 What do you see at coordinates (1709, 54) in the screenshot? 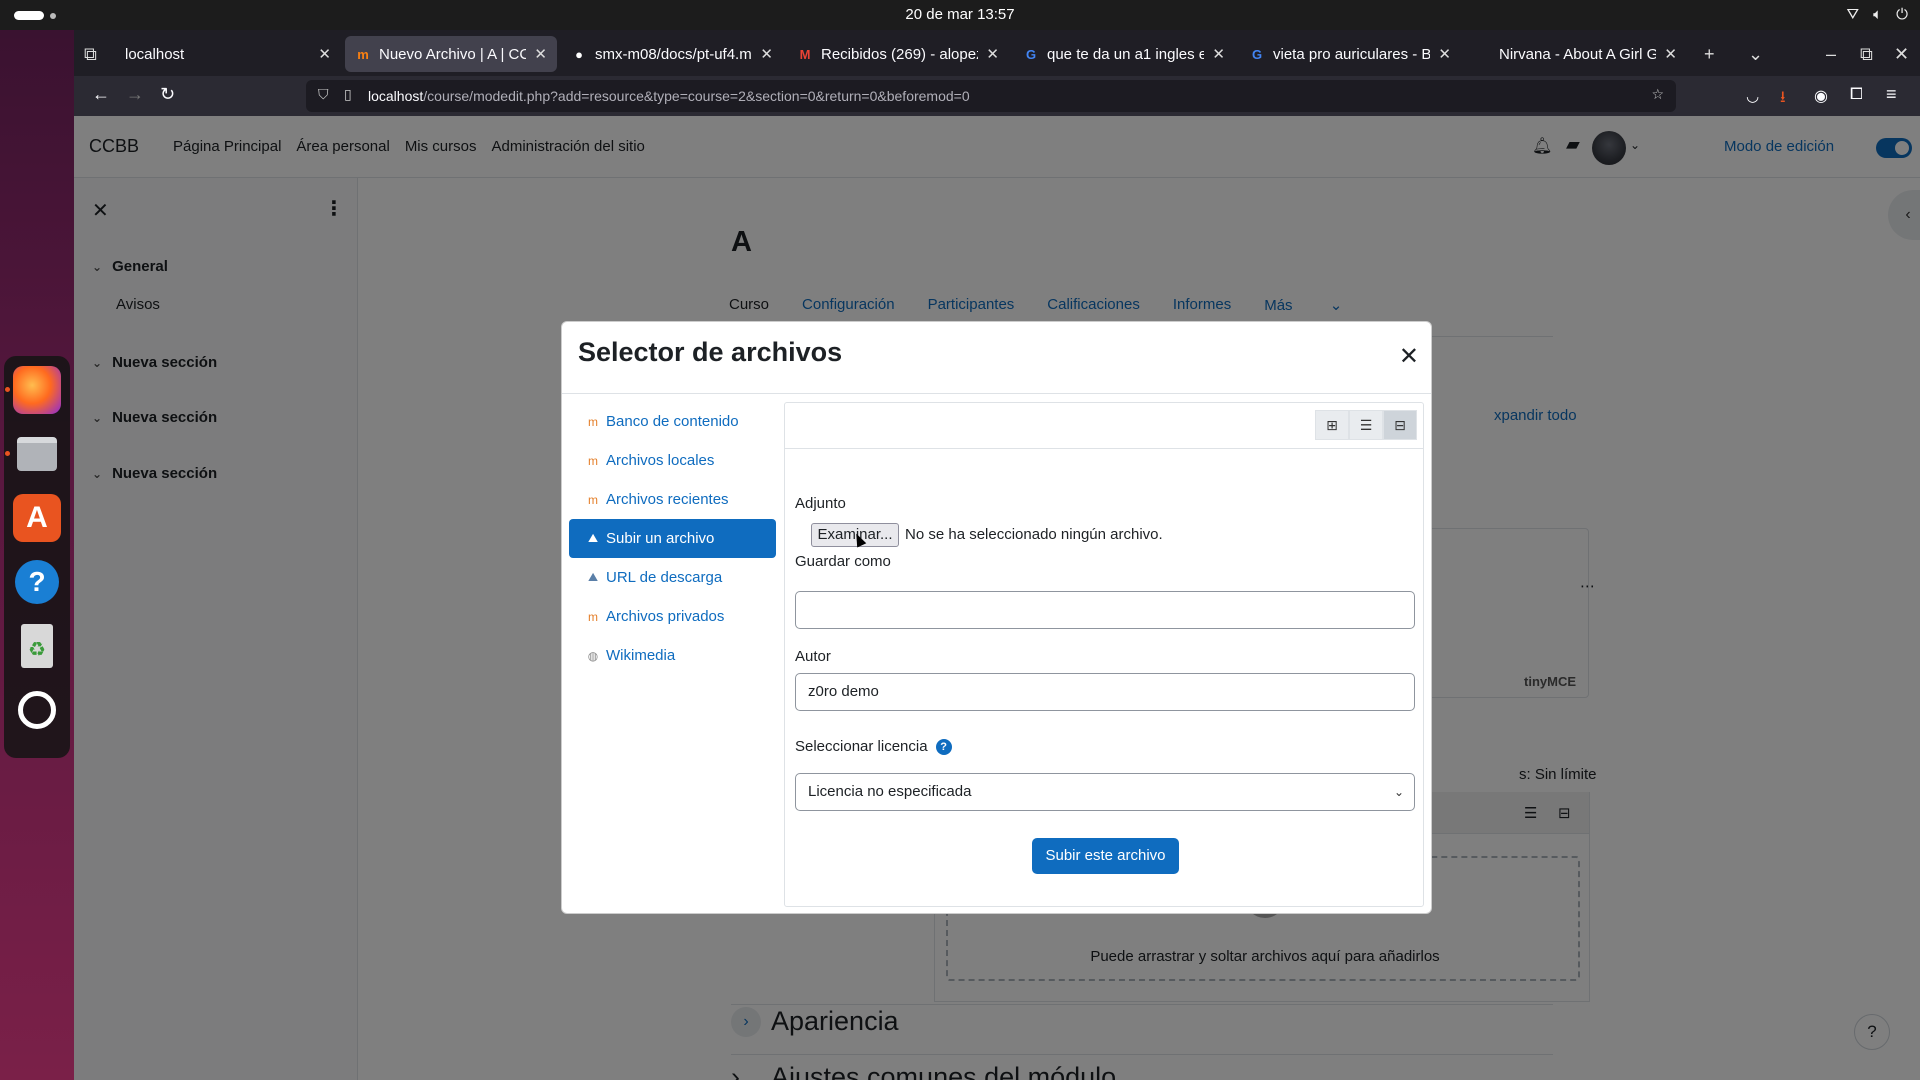
I see `new-tab-icon: +` at bounding box center [1709, 54].